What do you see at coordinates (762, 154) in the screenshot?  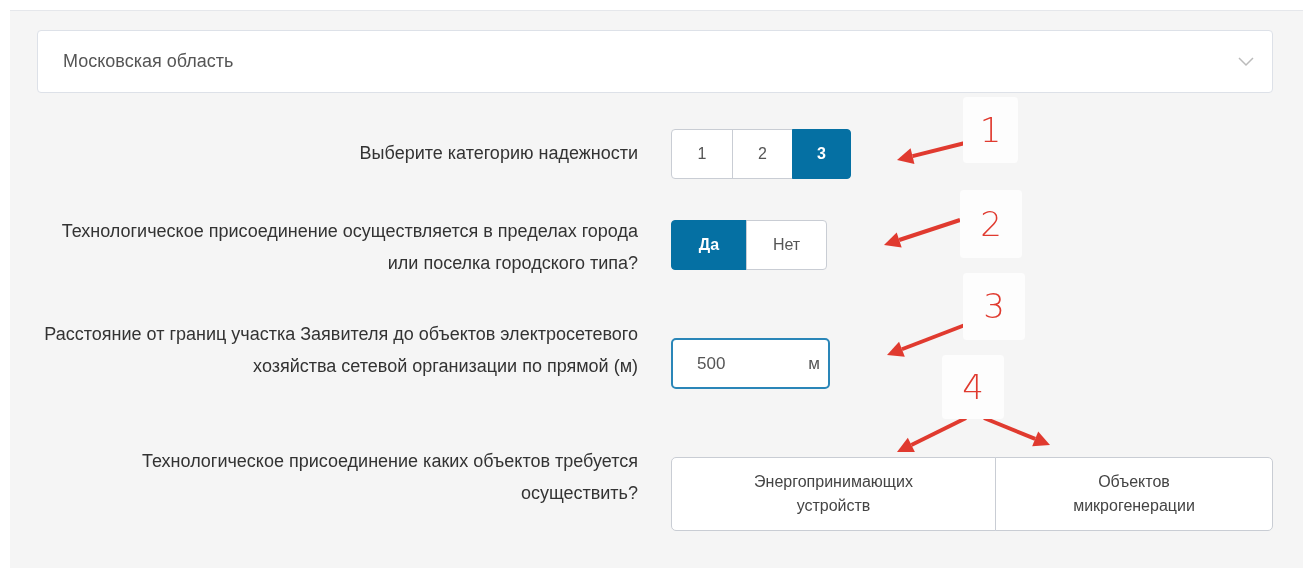 I see `option-button: 2` at bounding box center [762, 154].